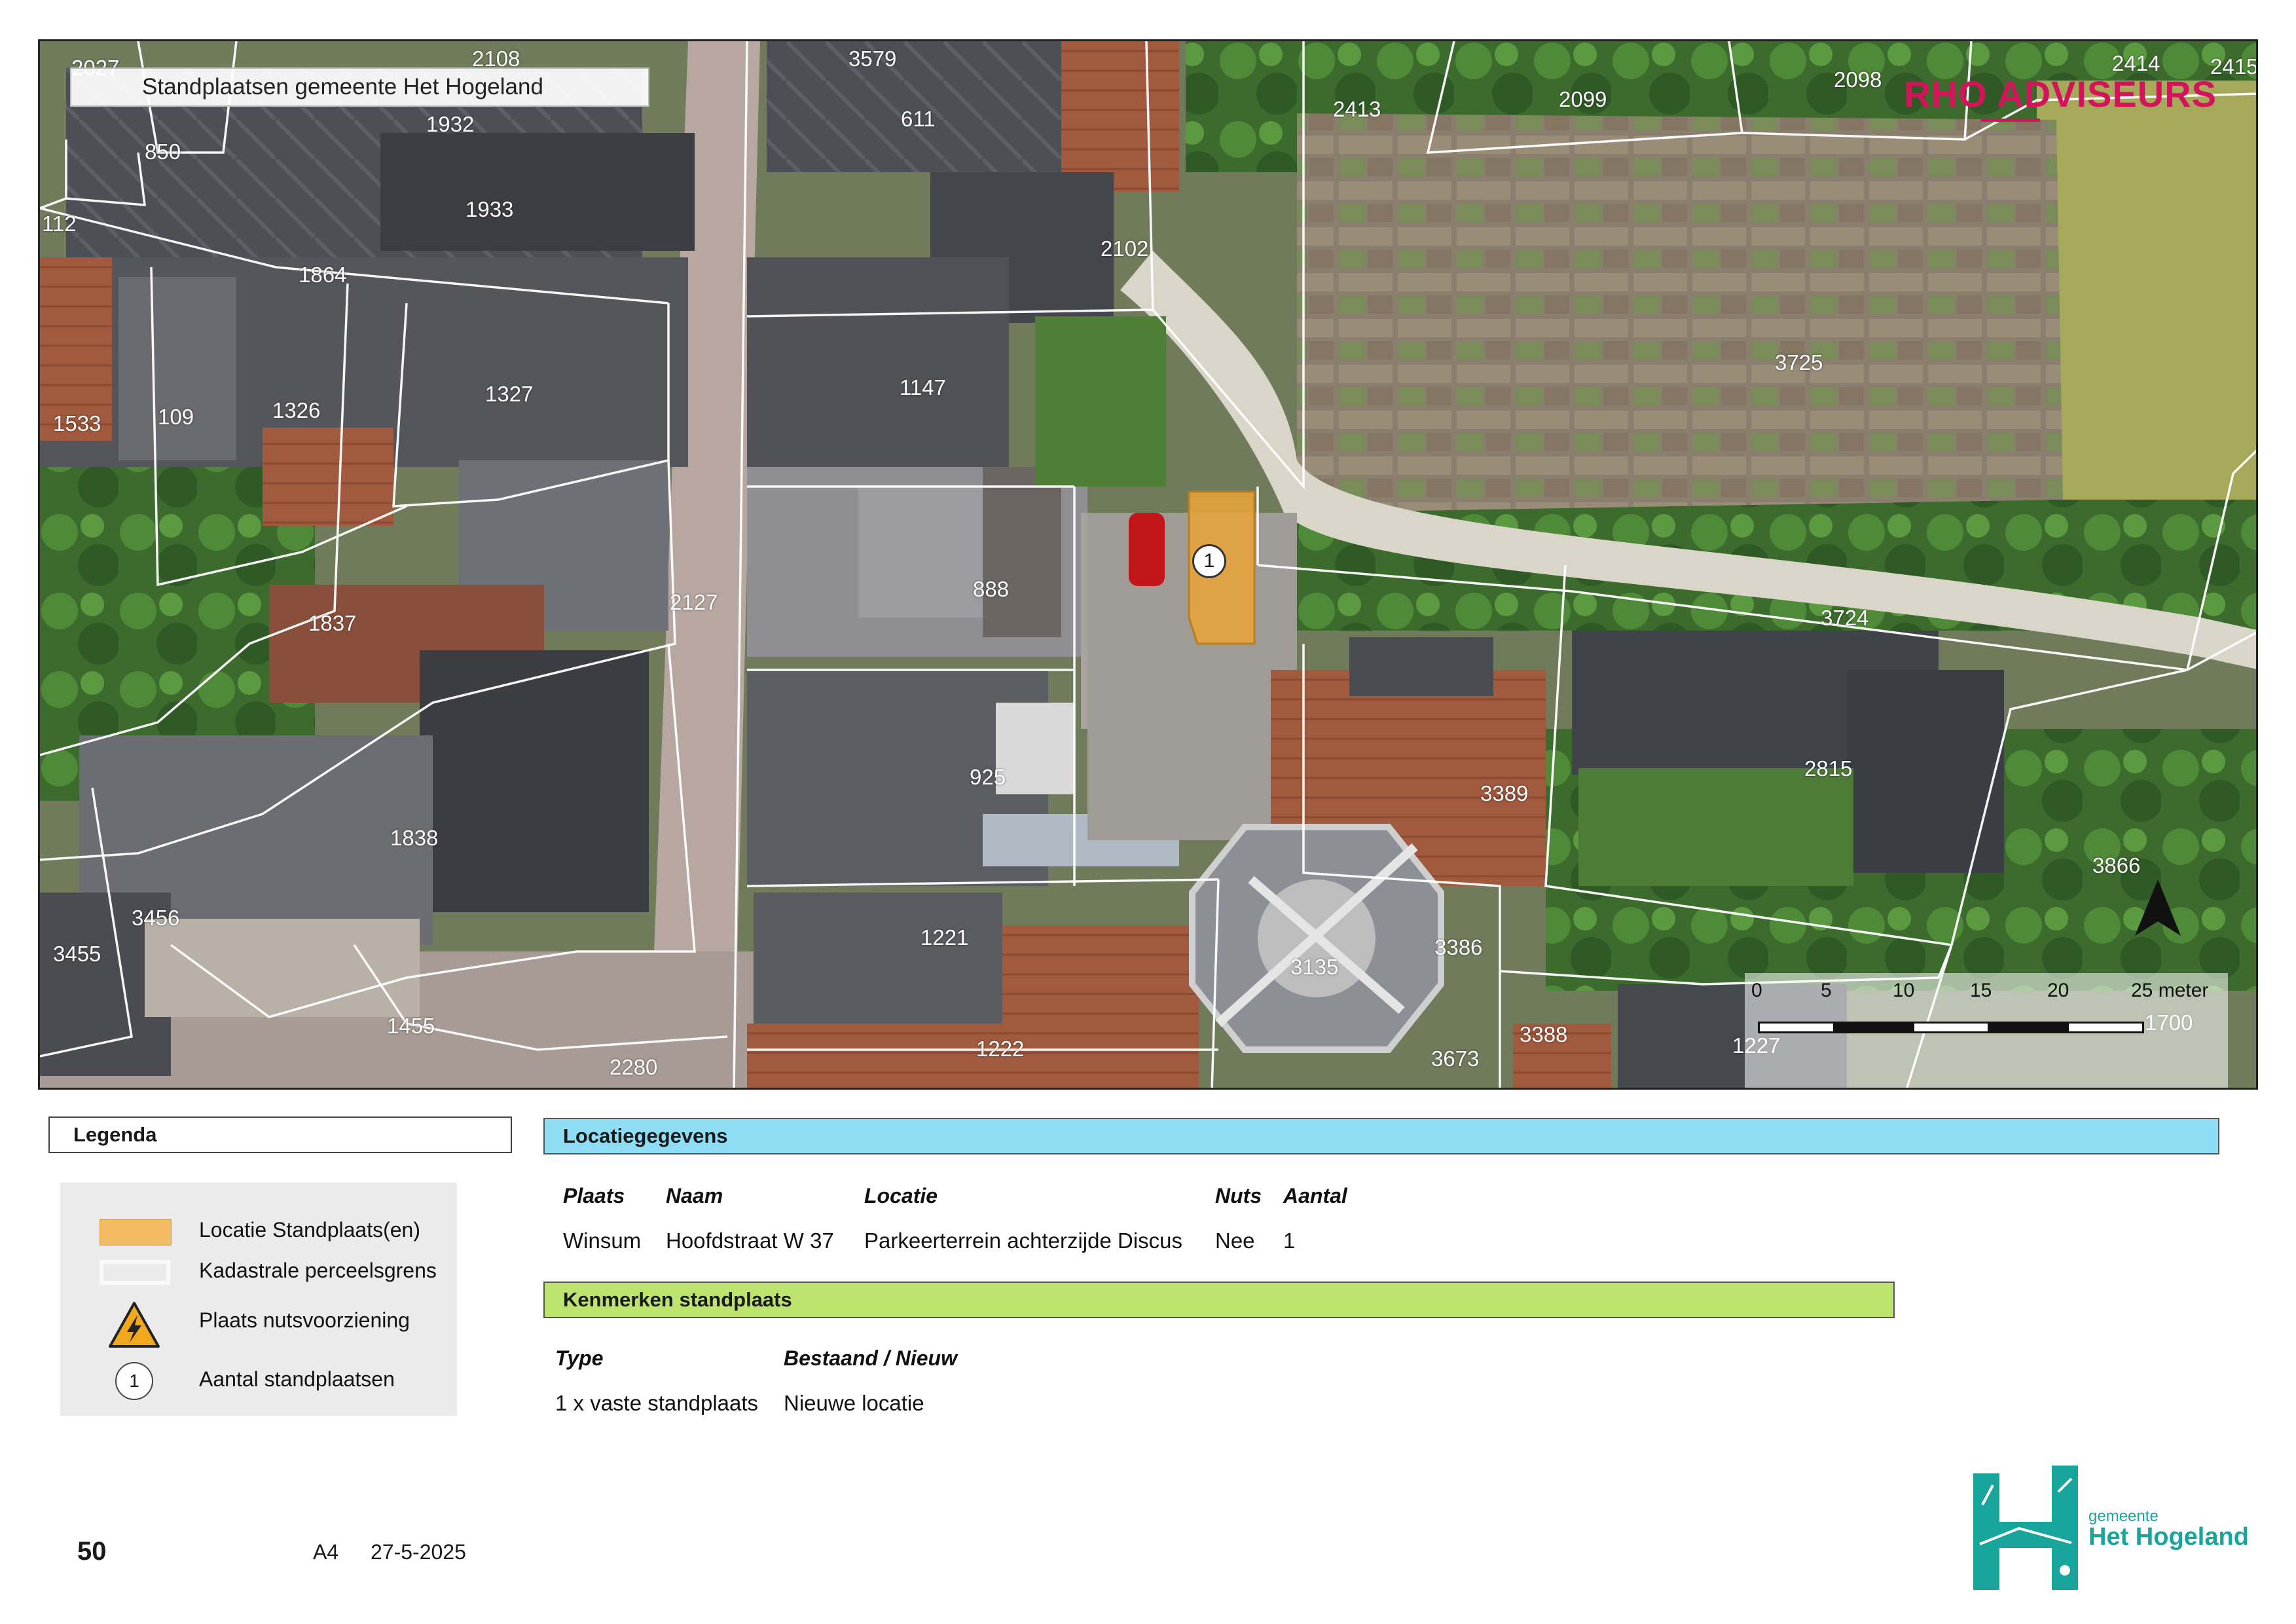 This screenshot has width=2296, height=1624. Describe the element at coordinates (750, 1240) in the screenshot. I see `cell-naam: Hoofdstraat W 37` at that location.